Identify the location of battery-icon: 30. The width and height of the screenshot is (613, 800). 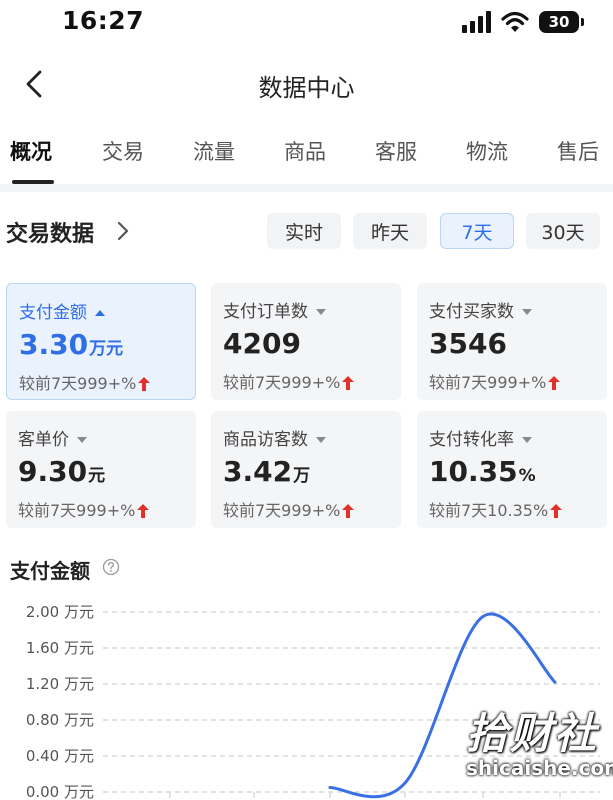
(561, 22).